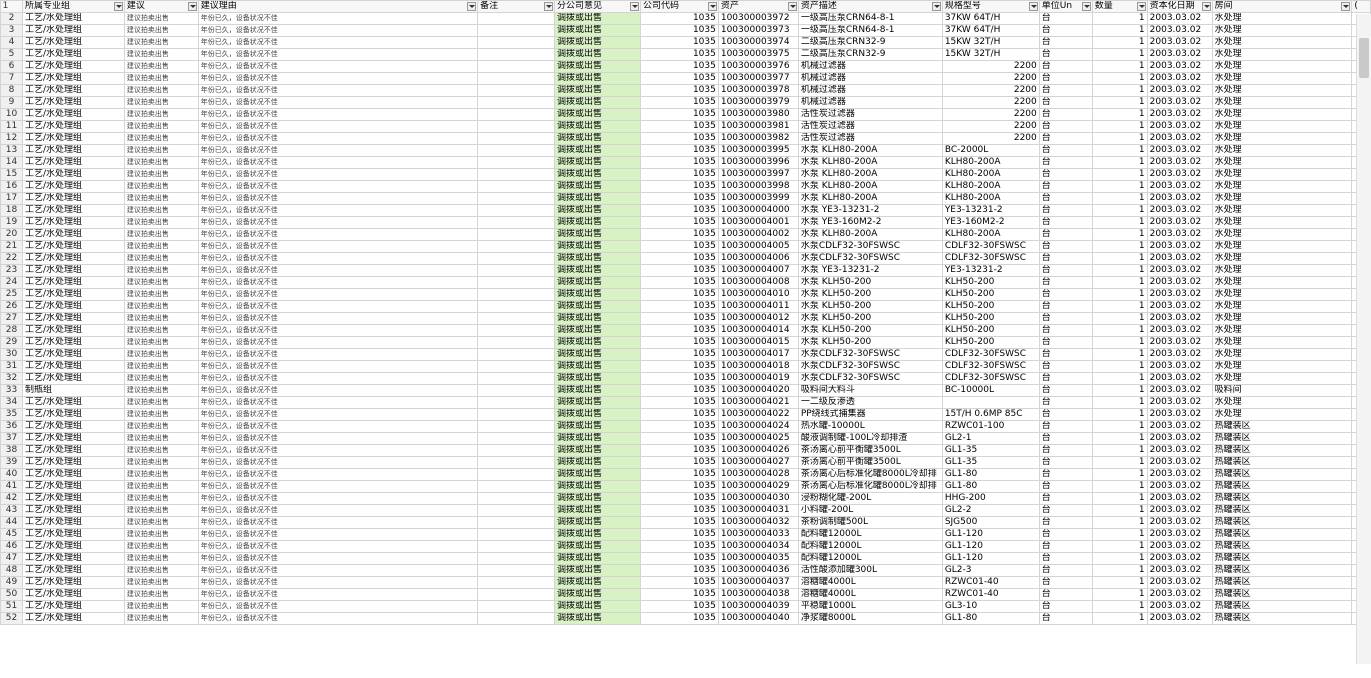 The width and height of the screenshot is (1371, 678). I want to click on table-cell: 茶粉调制罐500L, so click(870, 522).